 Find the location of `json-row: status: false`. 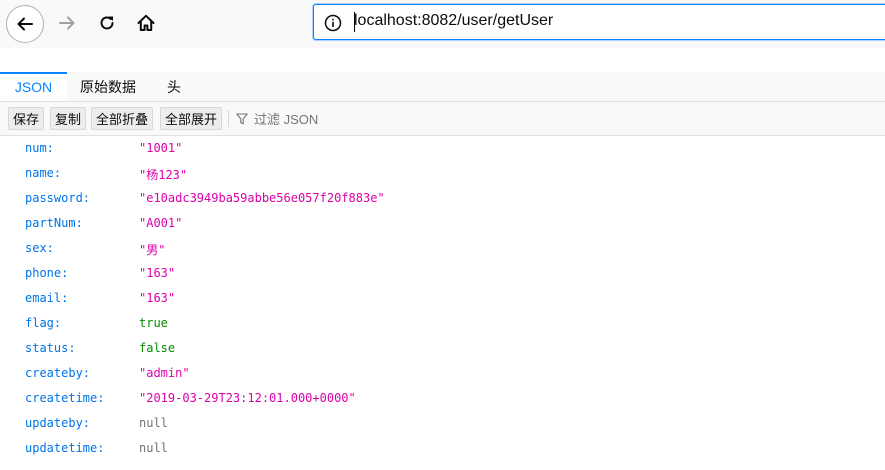

json-row: status: false is located at coordinates (442, 348).